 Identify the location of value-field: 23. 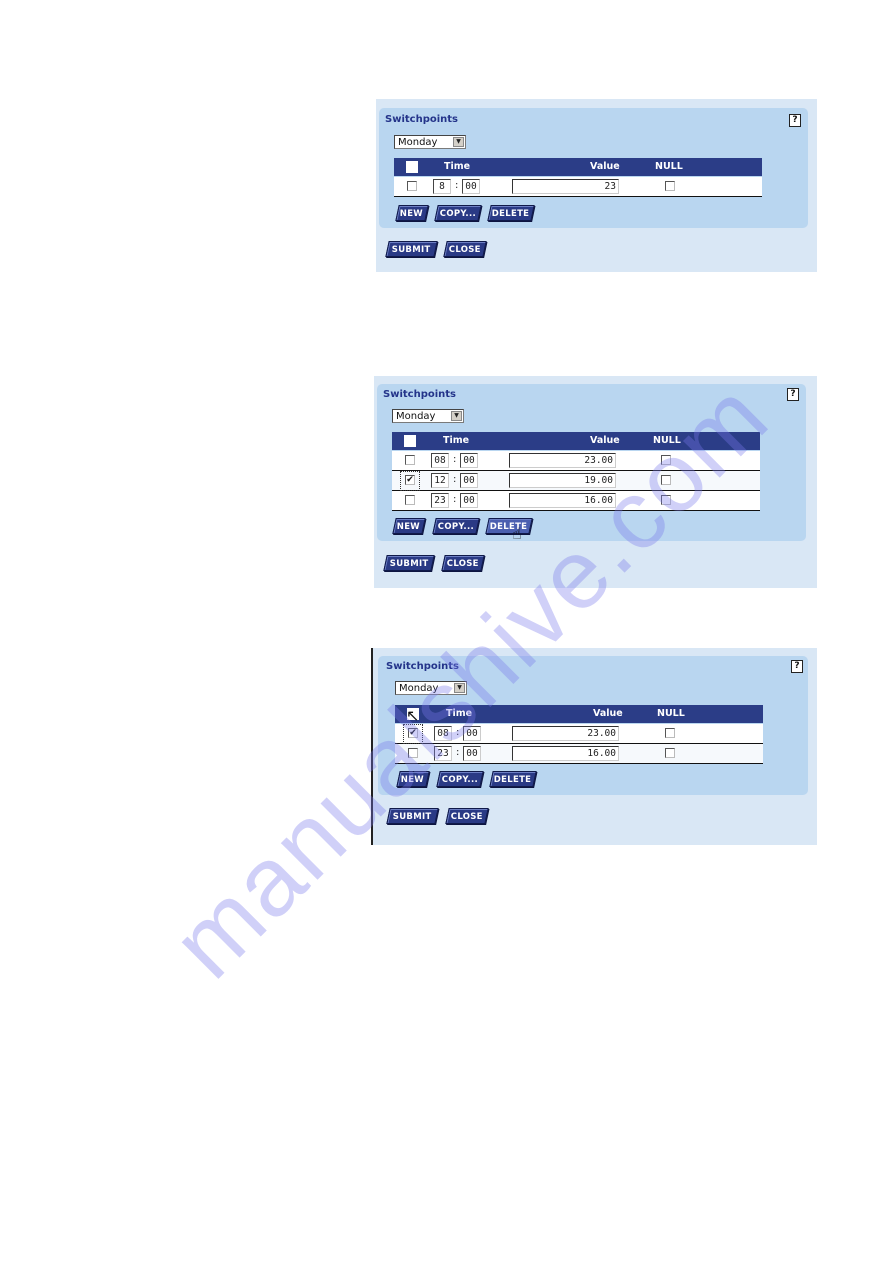
(565, 186).